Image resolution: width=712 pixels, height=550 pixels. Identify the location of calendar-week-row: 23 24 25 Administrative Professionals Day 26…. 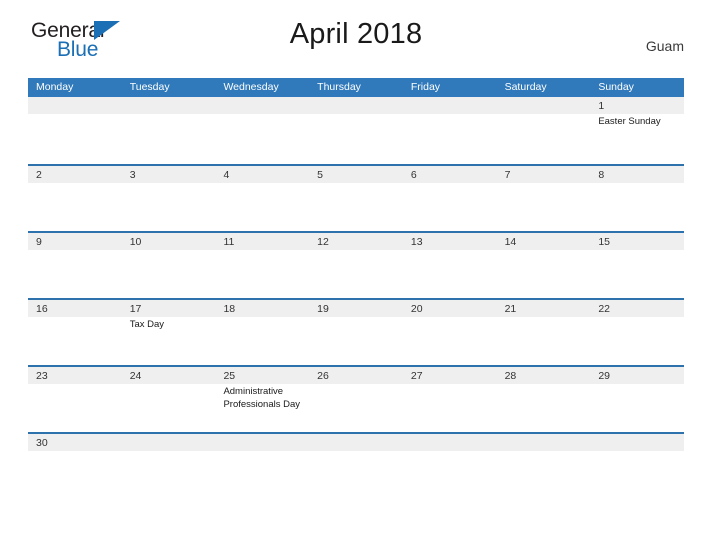
(356, 398).